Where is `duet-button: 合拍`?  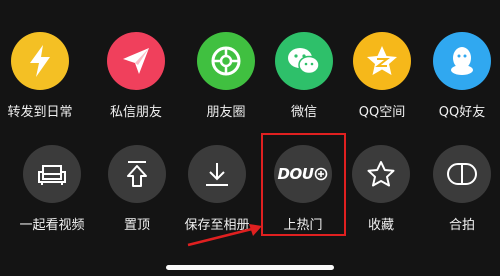
duet-button: 合拍 is located at coordinates (458, 191).